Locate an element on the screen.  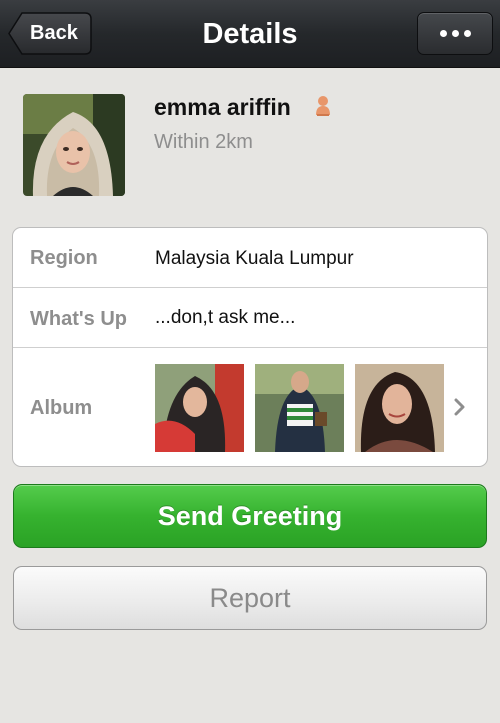
avatar is located at coordinates (74, 145).